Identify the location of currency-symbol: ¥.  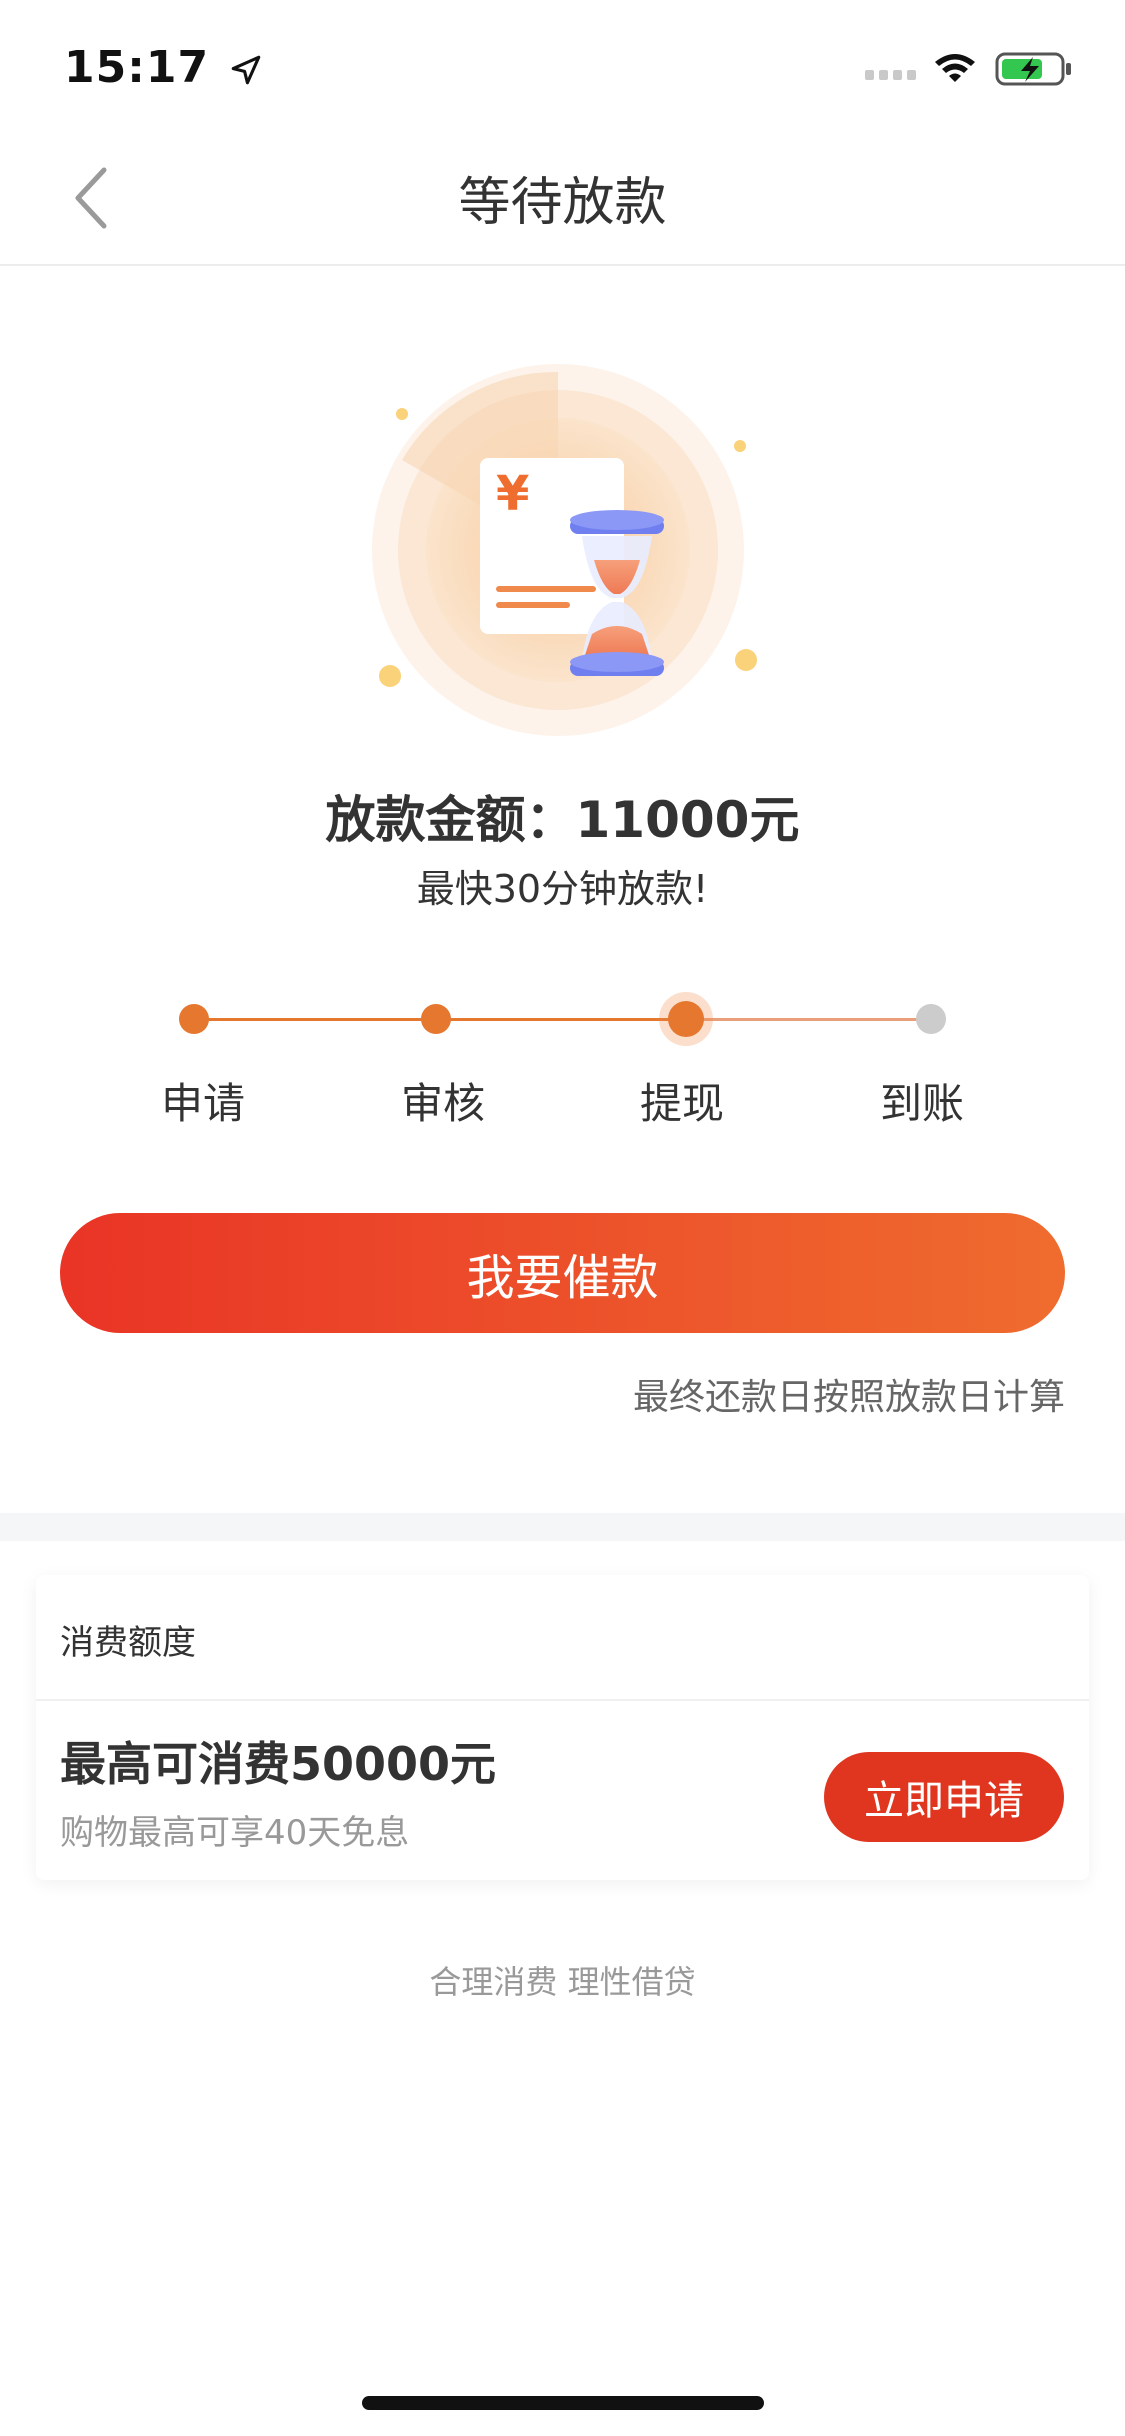
(512, 494).